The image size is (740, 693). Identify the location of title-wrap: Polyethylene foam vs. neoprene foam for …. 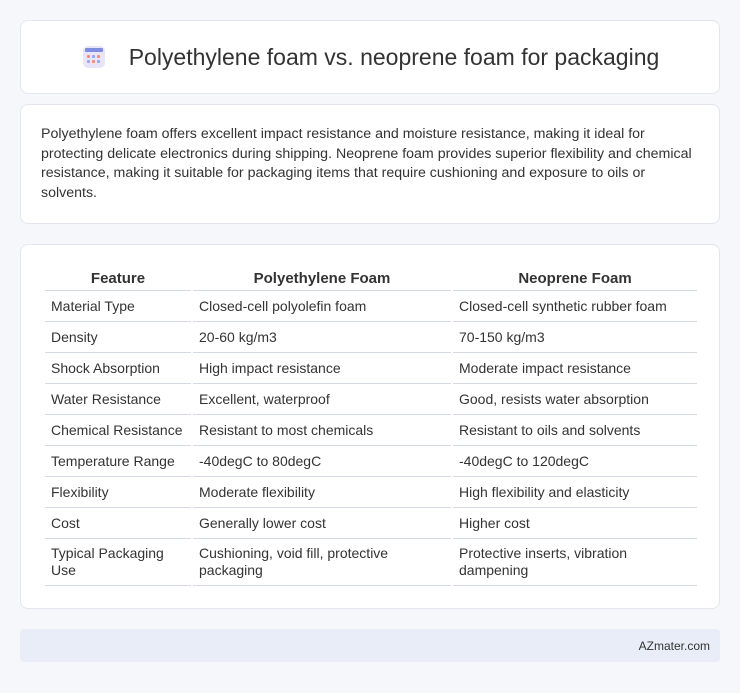
(370, 57).